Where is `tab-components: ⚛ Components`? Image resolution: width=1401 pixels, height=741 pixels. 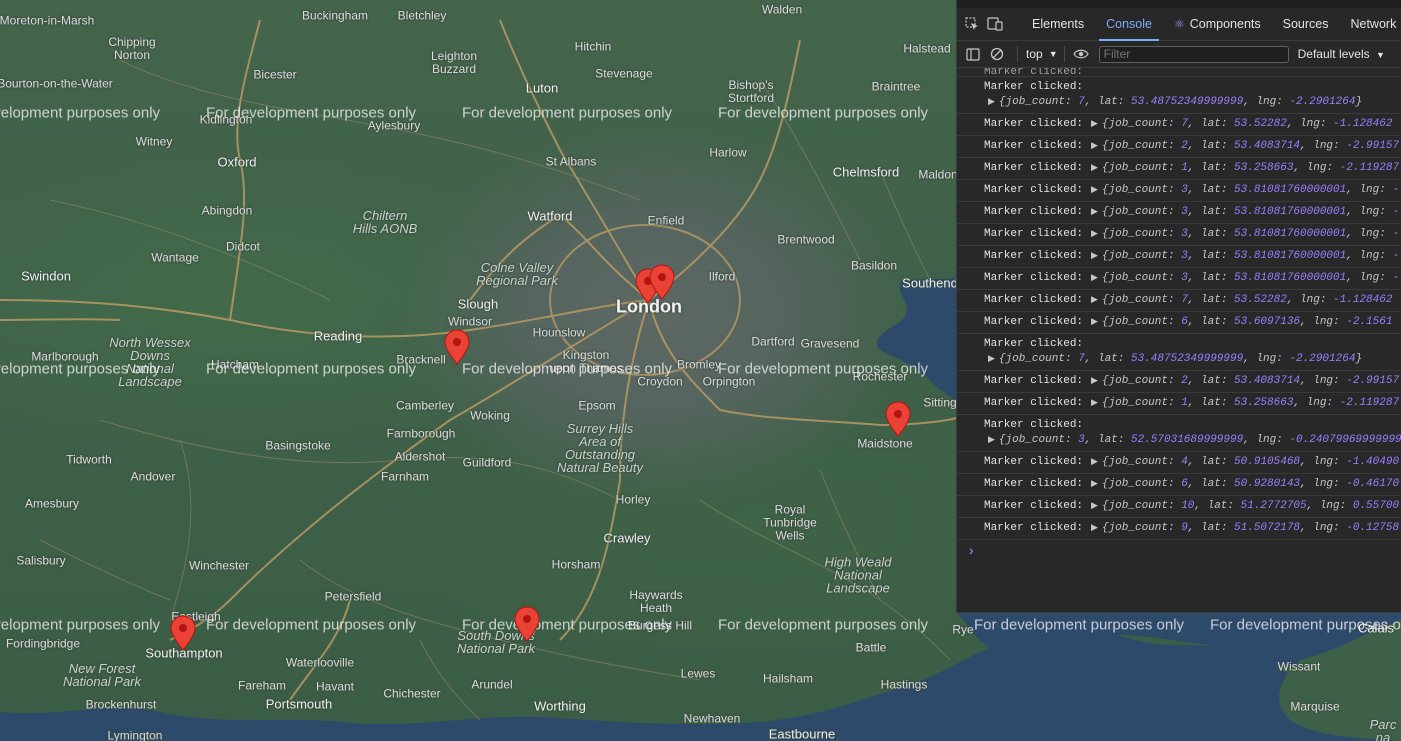
tab-components: ⚛ Components is located at coordinates (1217, 24).